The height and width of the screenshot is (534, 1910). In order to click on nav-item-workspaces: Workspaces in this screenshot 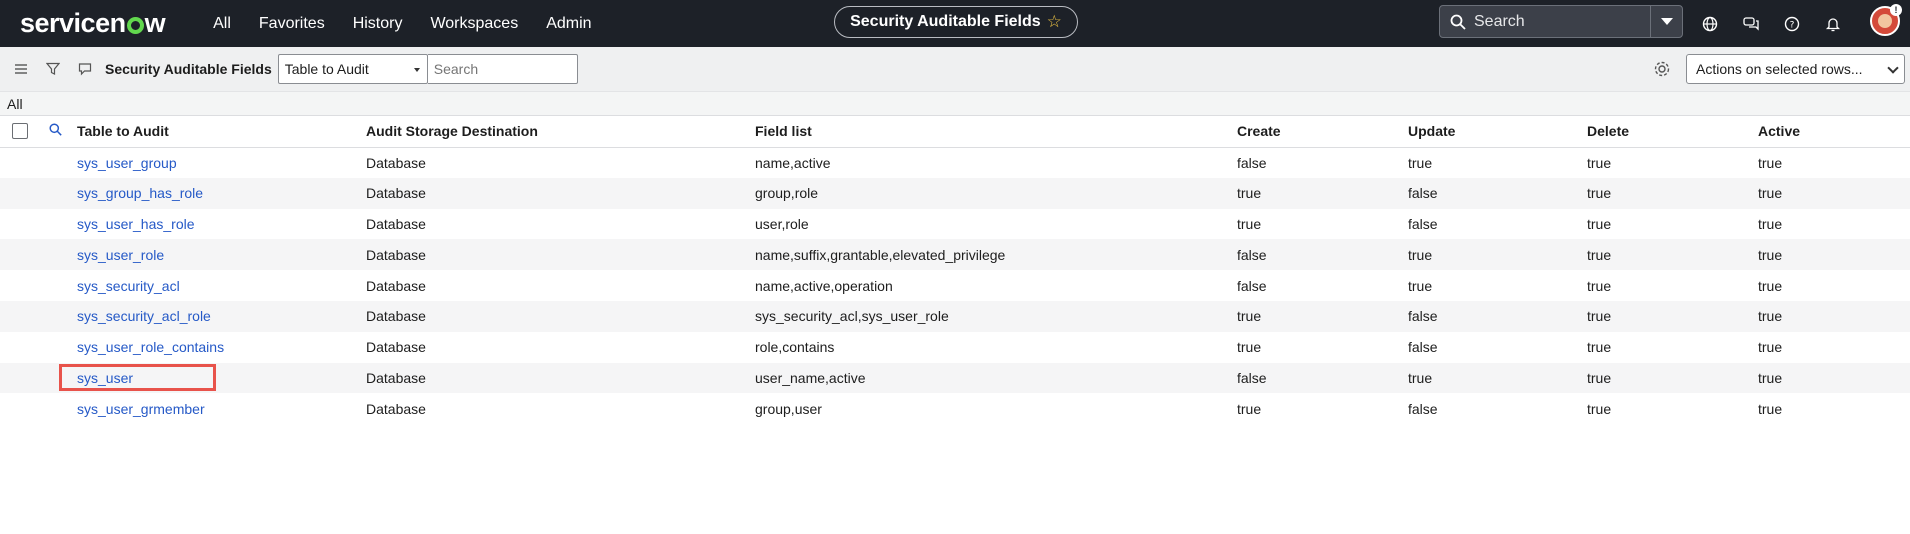, I will do `click(474, 24)`.